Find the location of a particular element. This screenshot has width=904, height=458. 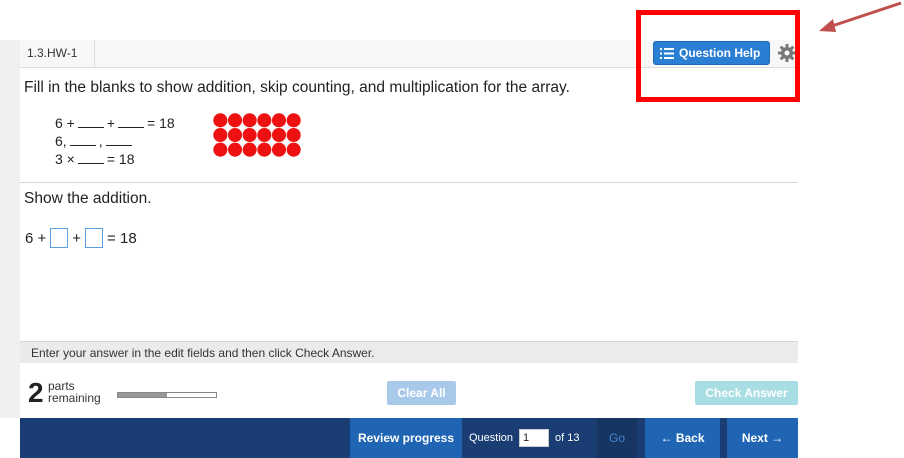

left-margin-strip is located at coordinates (10, 229).